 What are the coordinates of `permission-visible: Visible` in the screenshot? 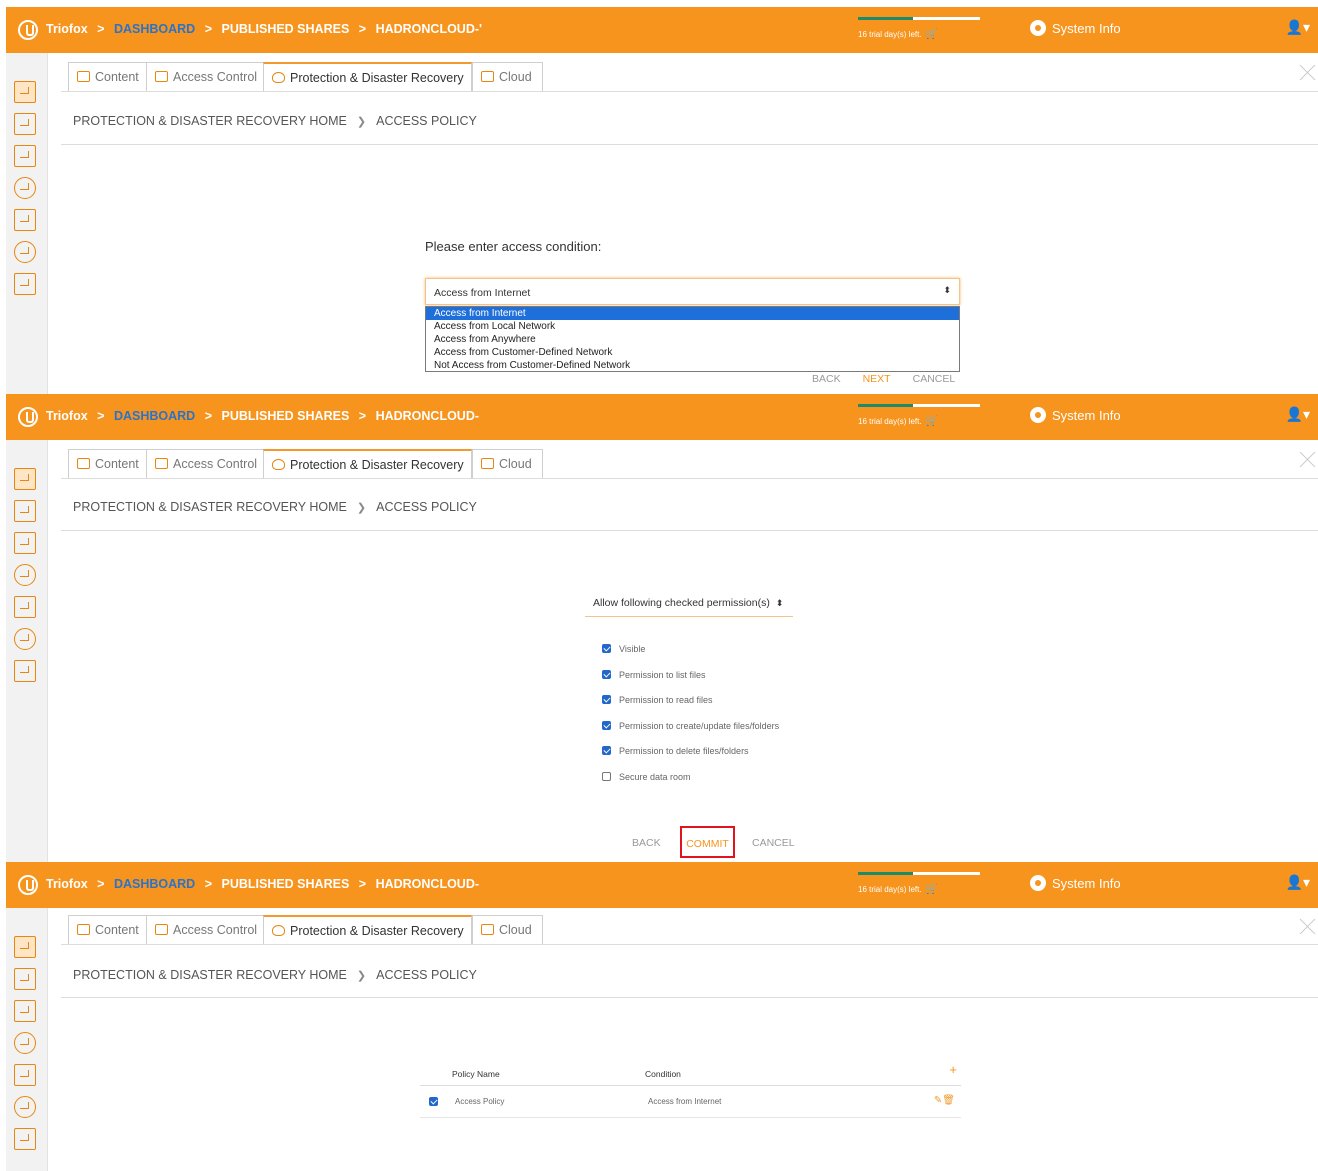 It's located at (690, 657).